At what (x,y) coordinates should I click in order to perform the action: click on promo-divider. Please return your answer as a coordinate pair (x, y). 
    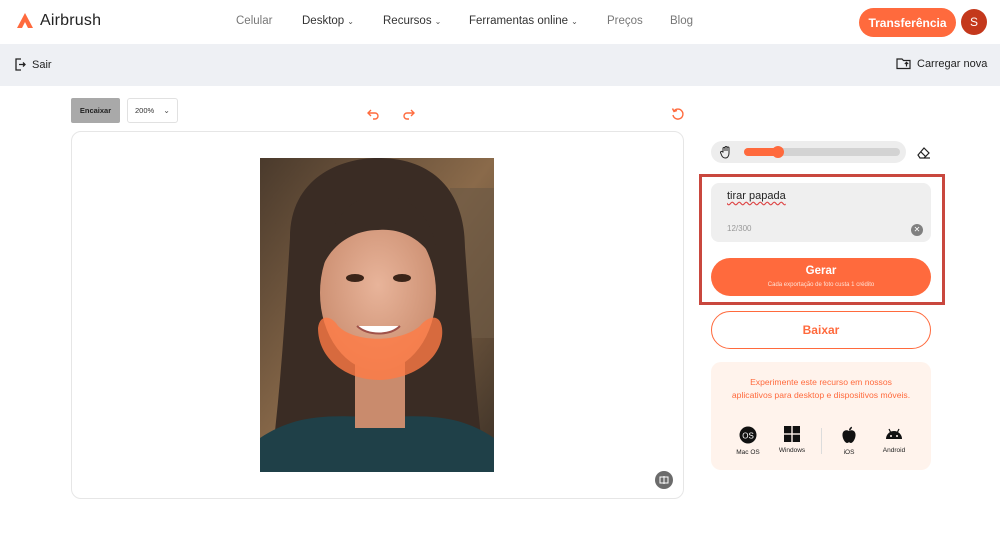
    Looking at the image, I should click on (821, 441).